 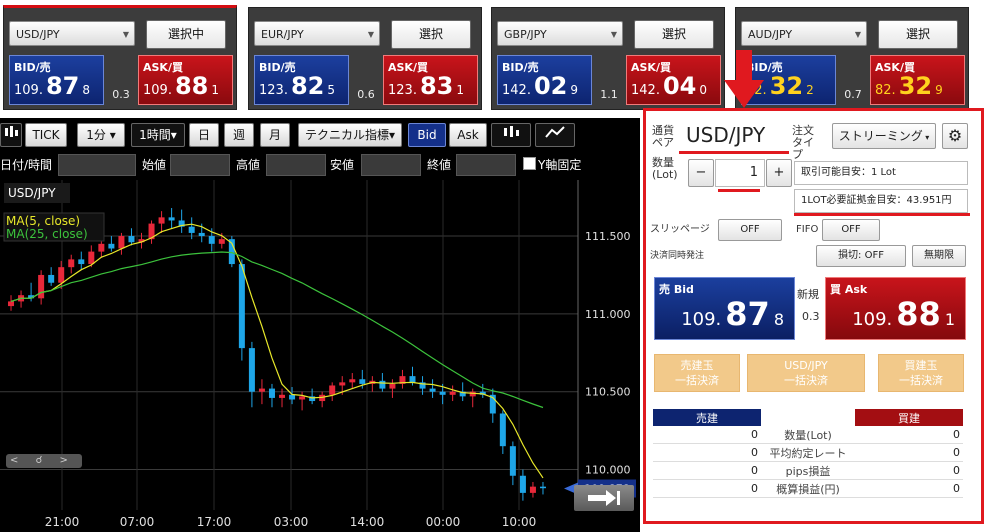 What do you see at coordinates (158, 135) in the screenshot?
I see `hour-dropdown: 1時間▾` at bounding box center [158, 135].